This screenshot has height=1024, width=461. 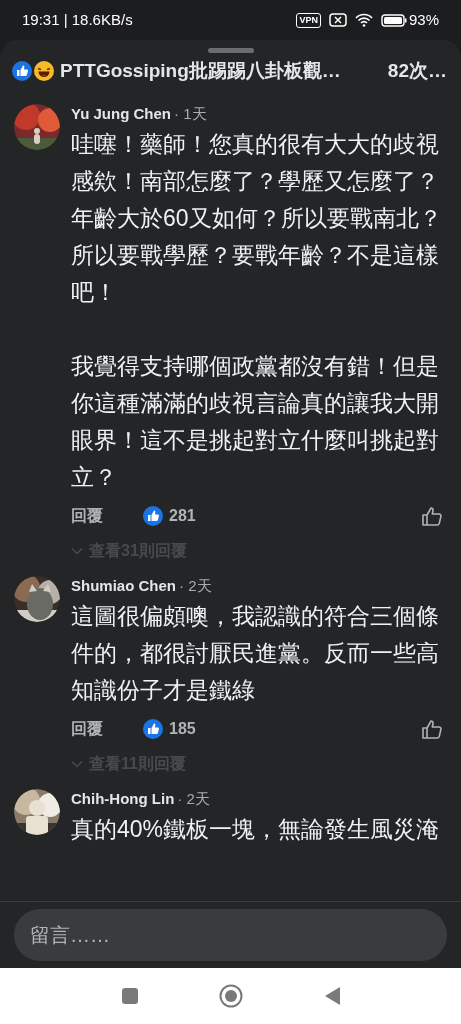 What do you see at coordinates (129, 996) in the screenshot?
I see `recent-apps-icon` at bounding box center [129, 996].